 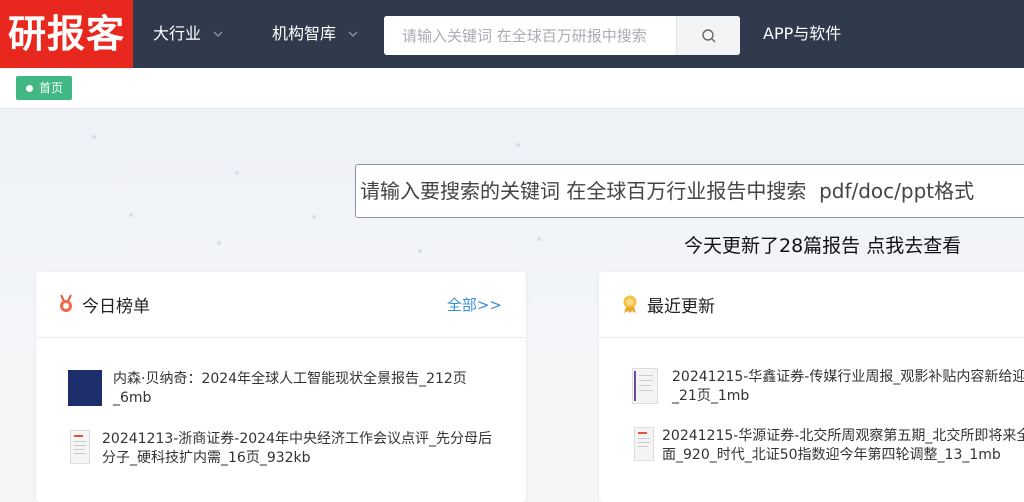 What do you see at coordinates (66, 34) in the screenshot?
I see `site-logo: 研报客` at bounding box center [66, 34].